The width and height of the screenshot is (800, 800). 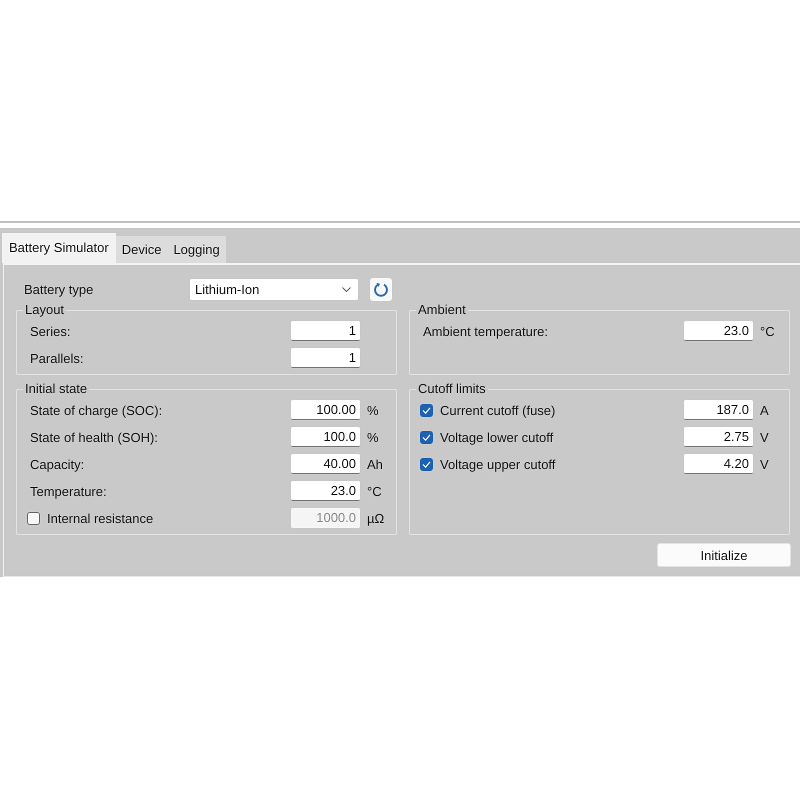 I want to click on number-field: 2.75, so click(x=718, y=437).